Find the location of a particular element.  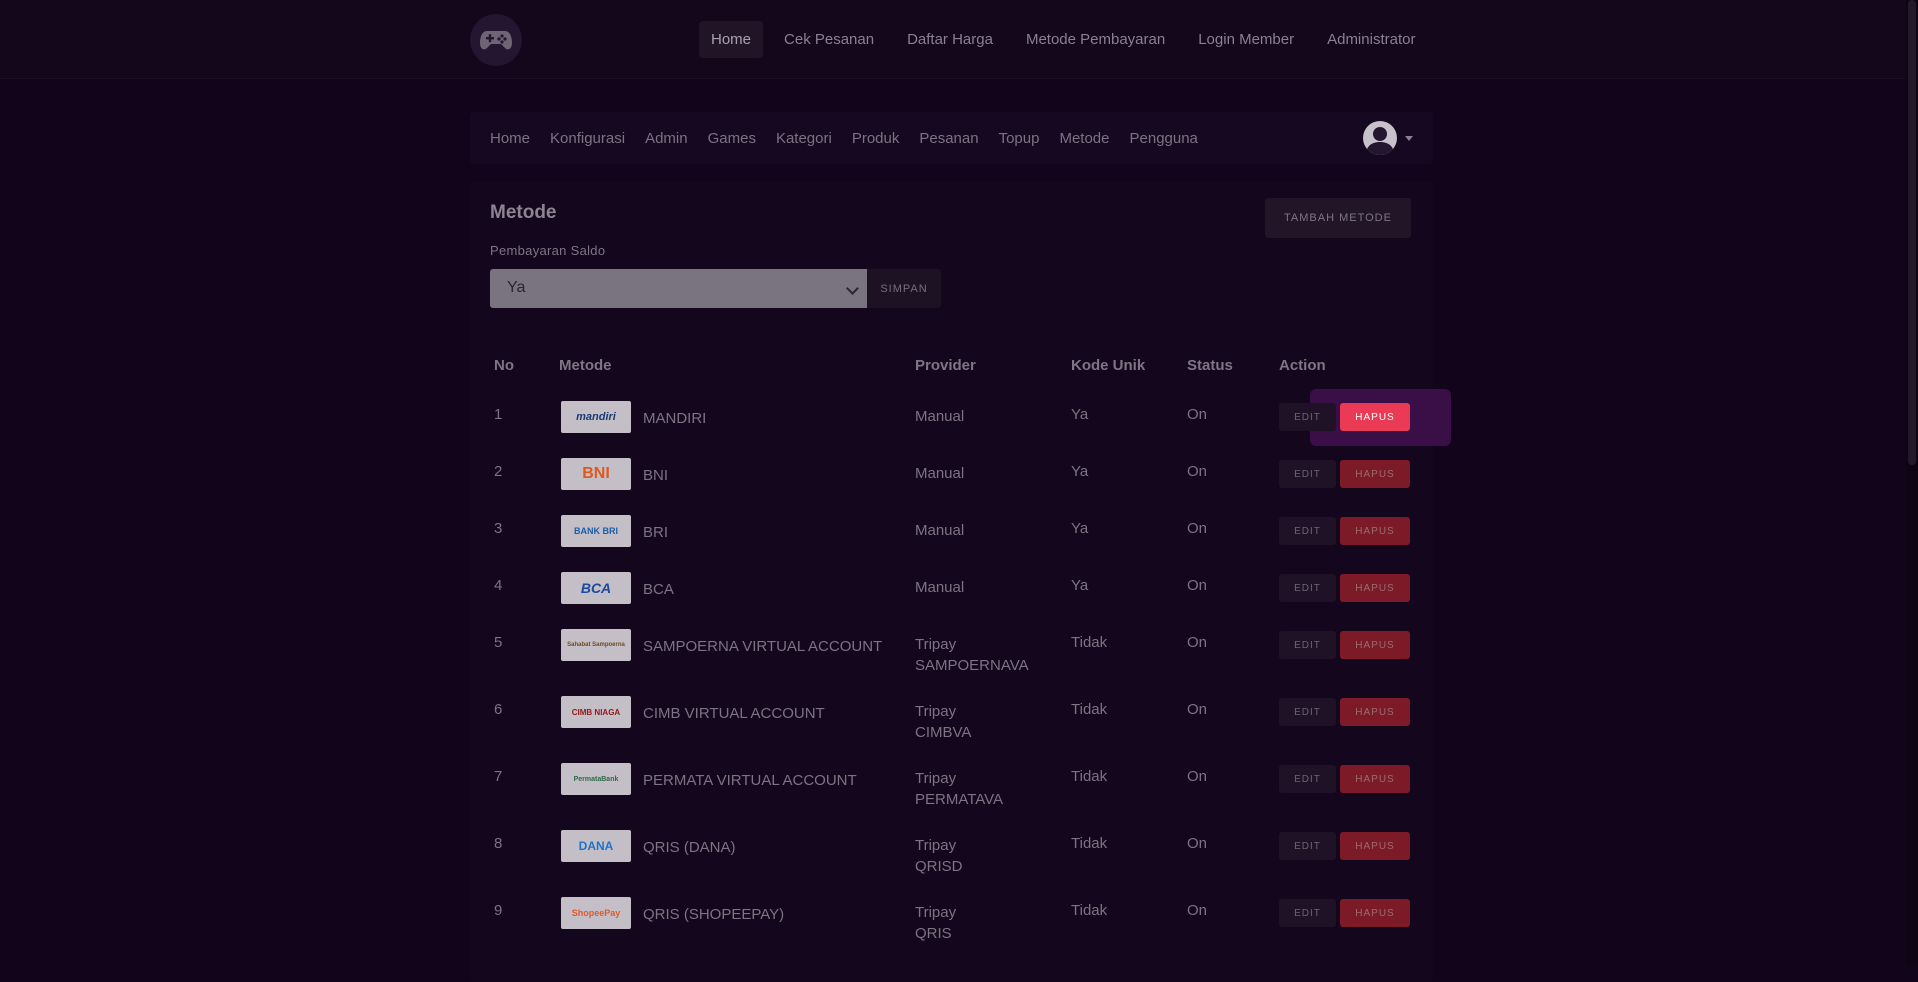

row-no: 4 is located at coordinates (498, 585).